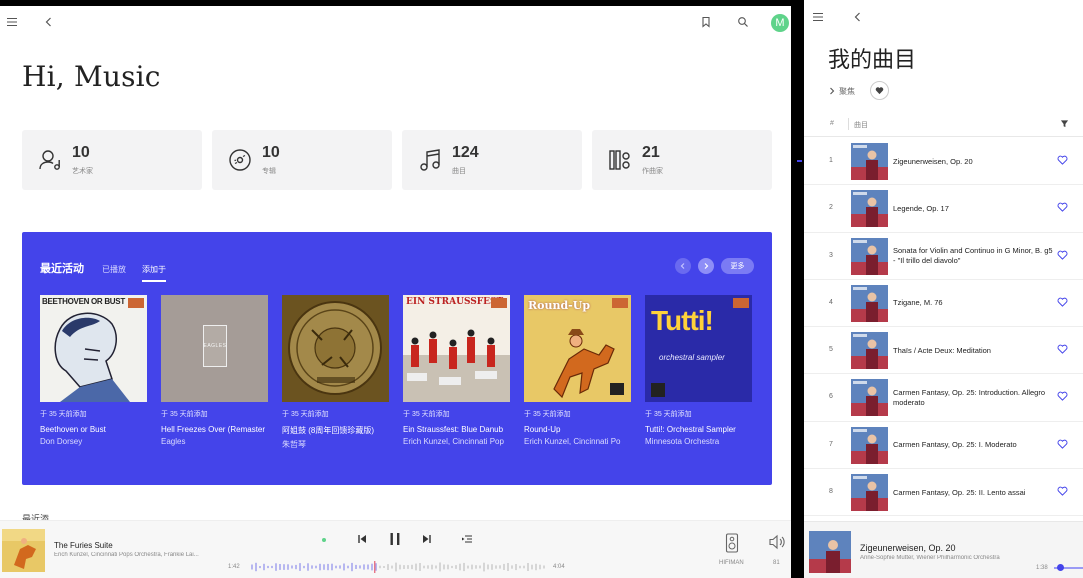  I want to click on album-artist: Minnesota Orchestra, so click(698, 441).